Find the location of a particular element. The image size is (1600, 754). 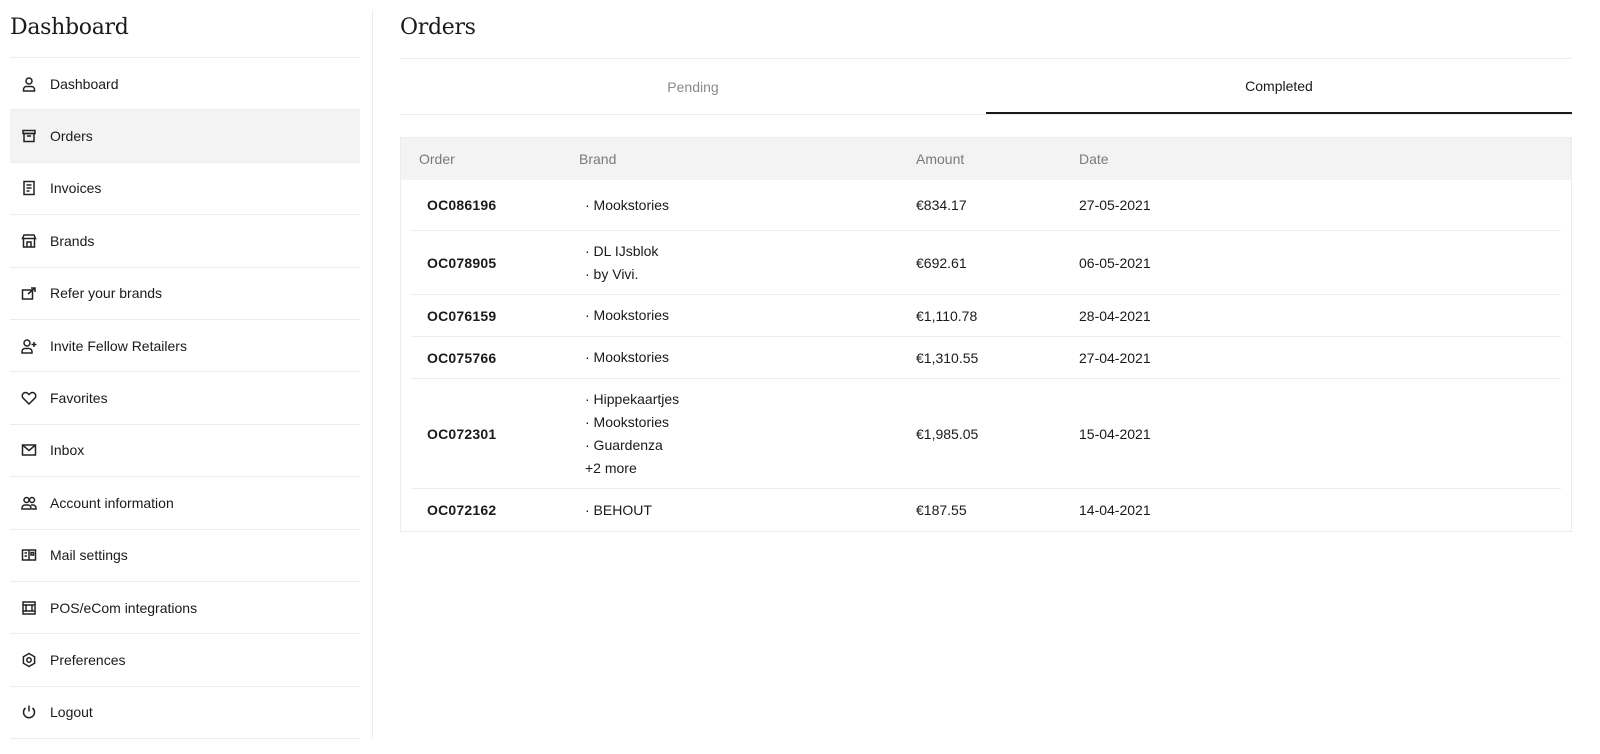

sidebar-item-label: Inbox is located at coordinates (67, 450).